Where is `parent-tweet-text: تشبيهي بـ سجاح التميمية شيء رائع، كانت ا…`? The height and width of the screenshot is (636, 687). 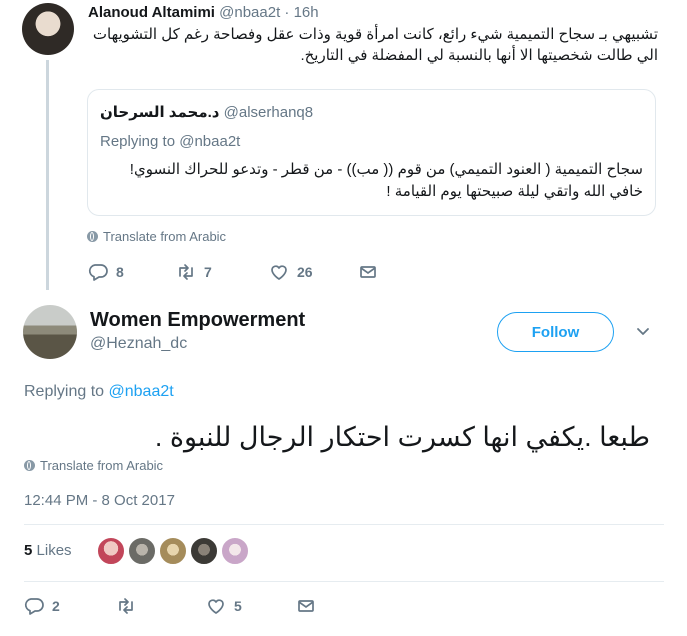
parent-tweet-text: تشبيهي بـ سجاح التميمية شيء رائع، كانت ا… is located at coordinates (375, 45).